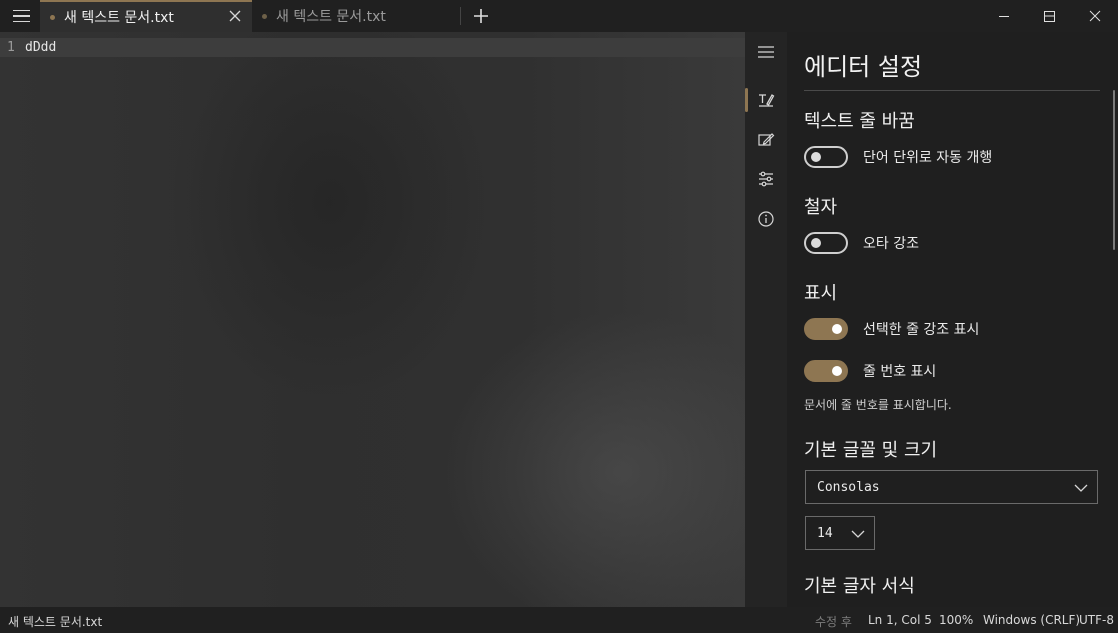 The width and height of the screenshot is (1118, 633). Describe the element at coordinates (766, 52) in the screenshot. I see `settings-menu-icon` at that location.